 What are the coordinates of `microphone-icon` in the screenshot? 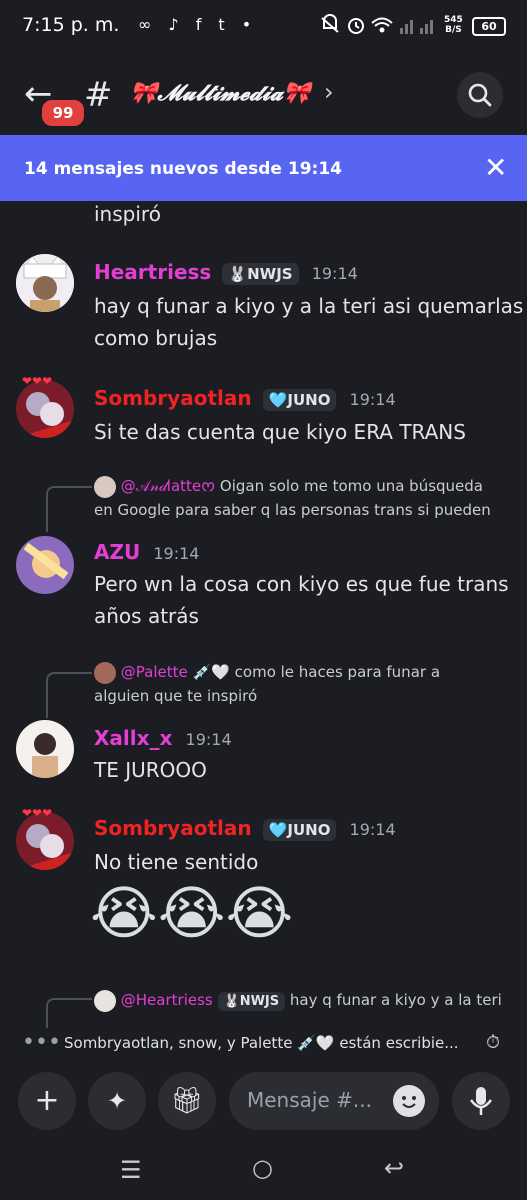 It's located at (481, 1101).